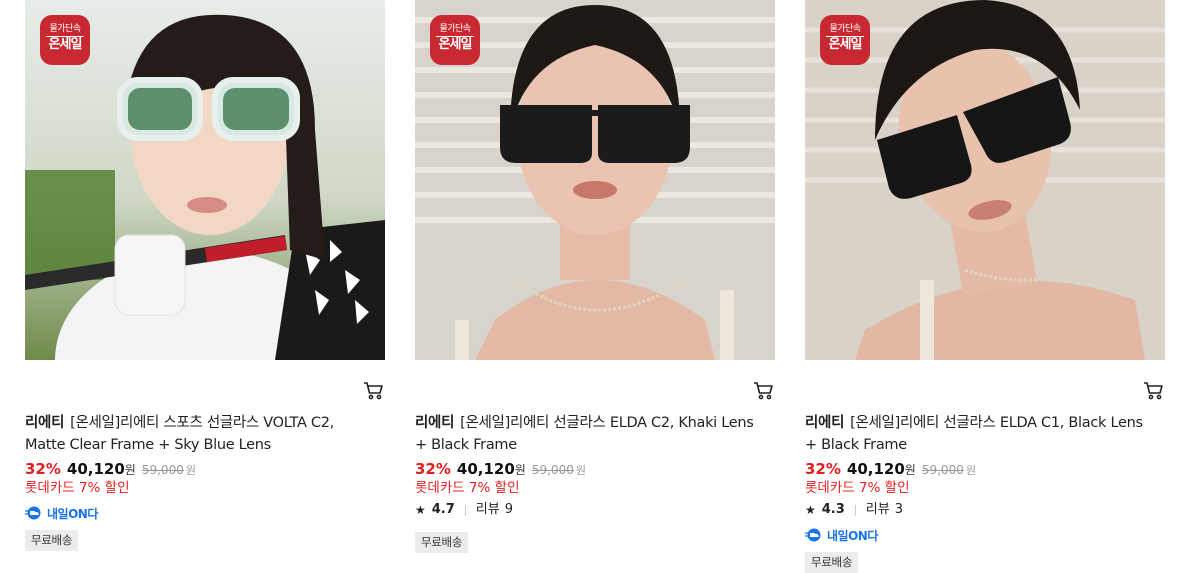  Describe the element at coordinates (508, 509) in the screenshot. I see `review-count: 9` at that location.